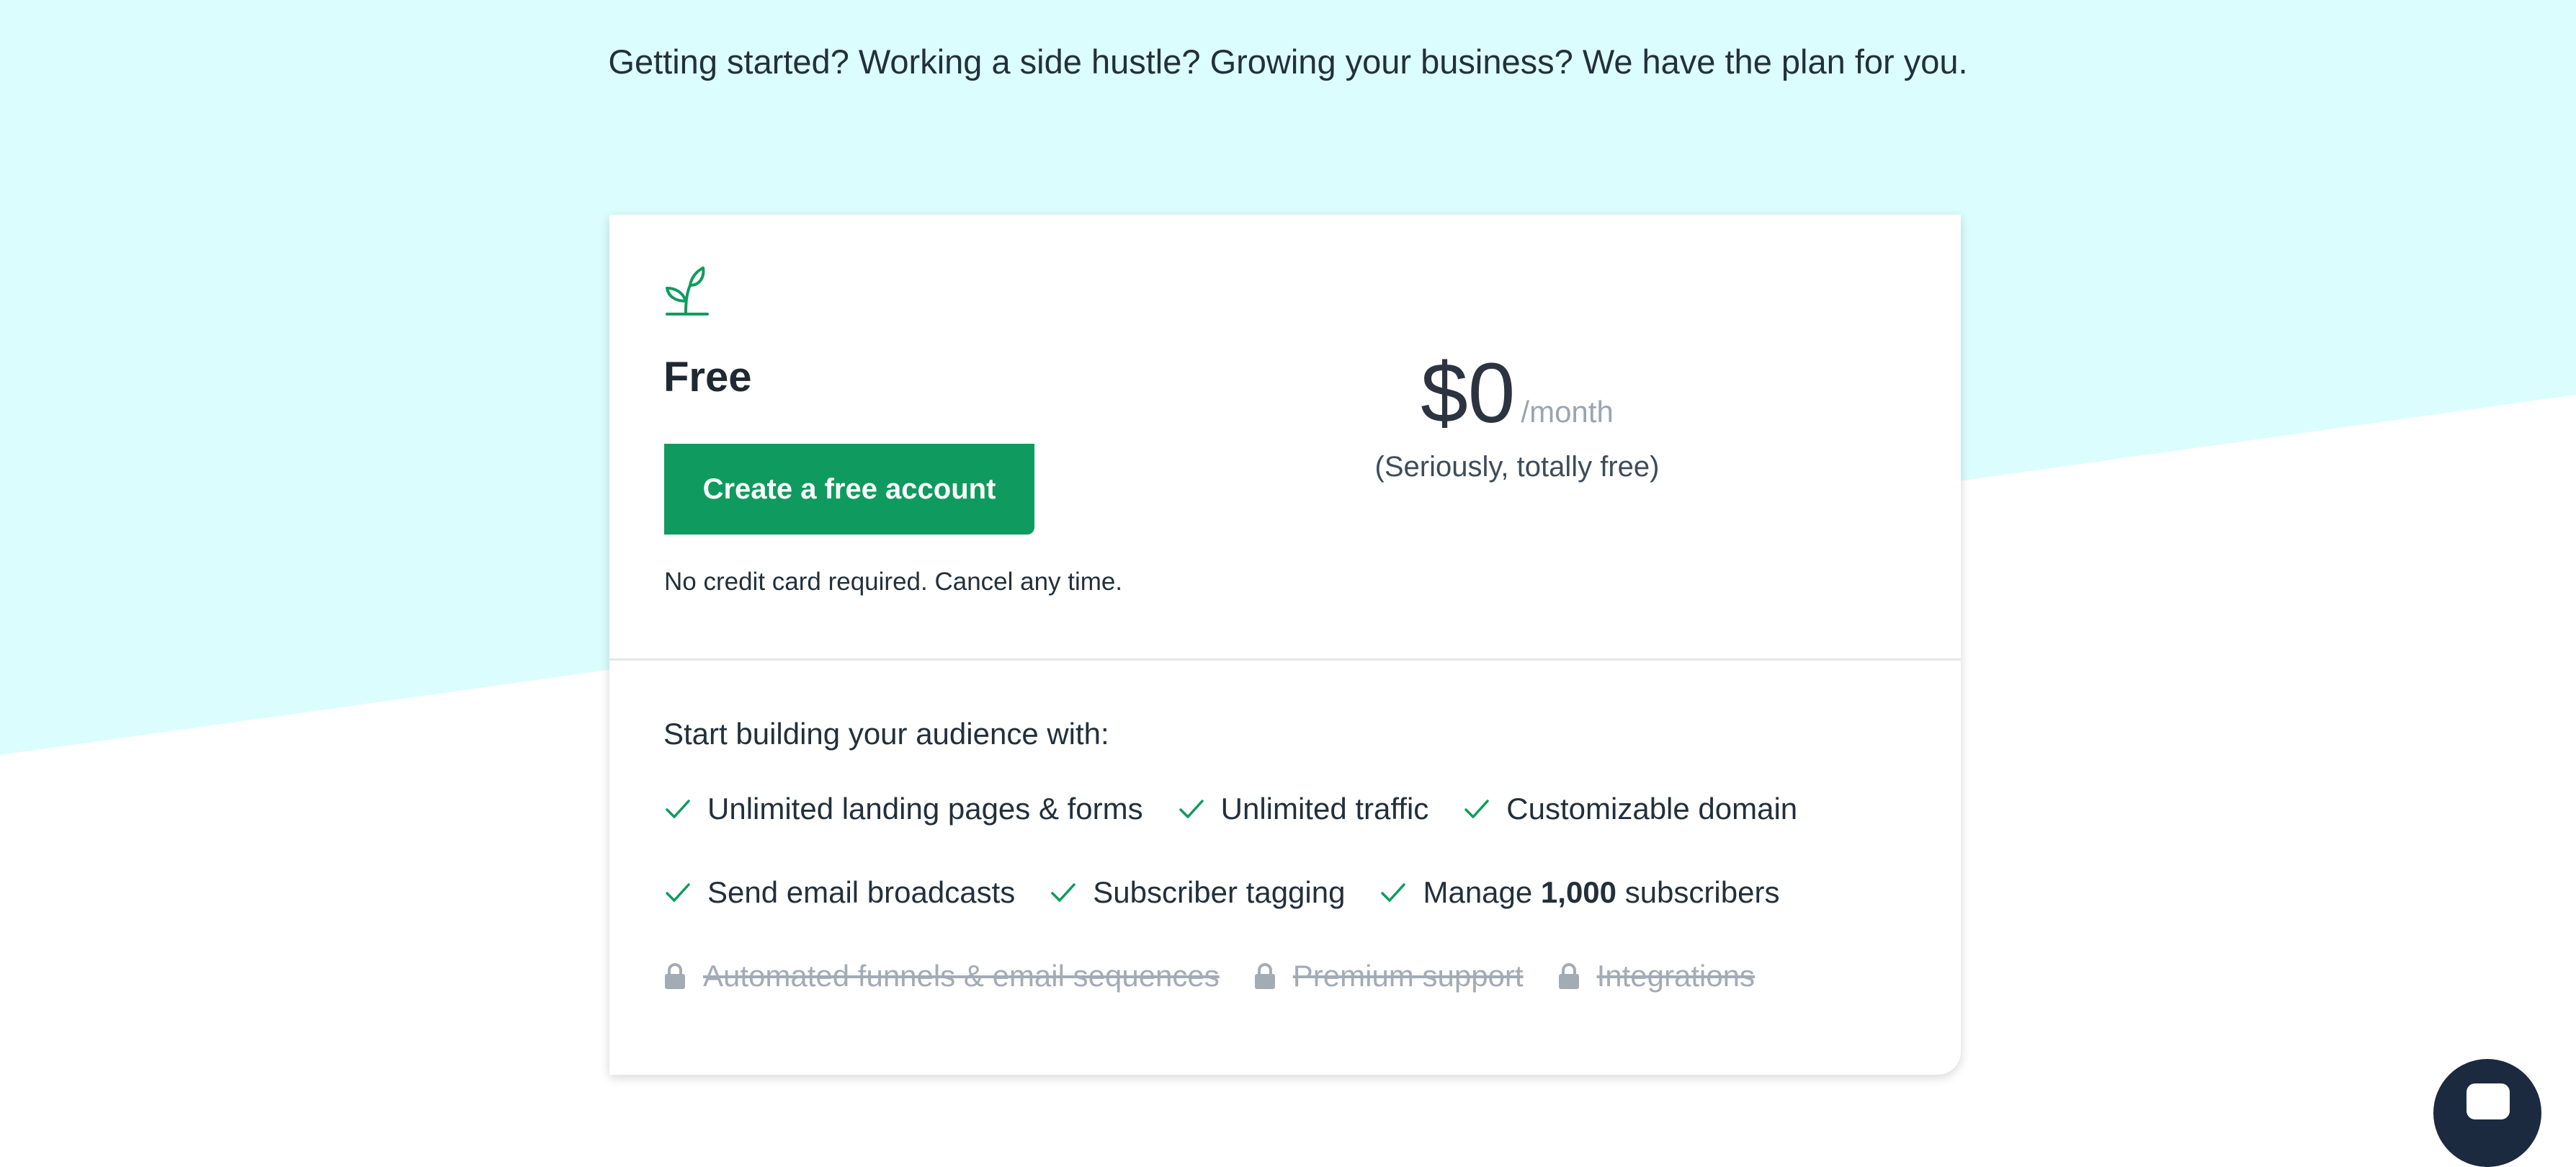  Describe the element at coordinates (1676, 976) in the screenshot. I see `locked-feature-label: Integrations` at that location.